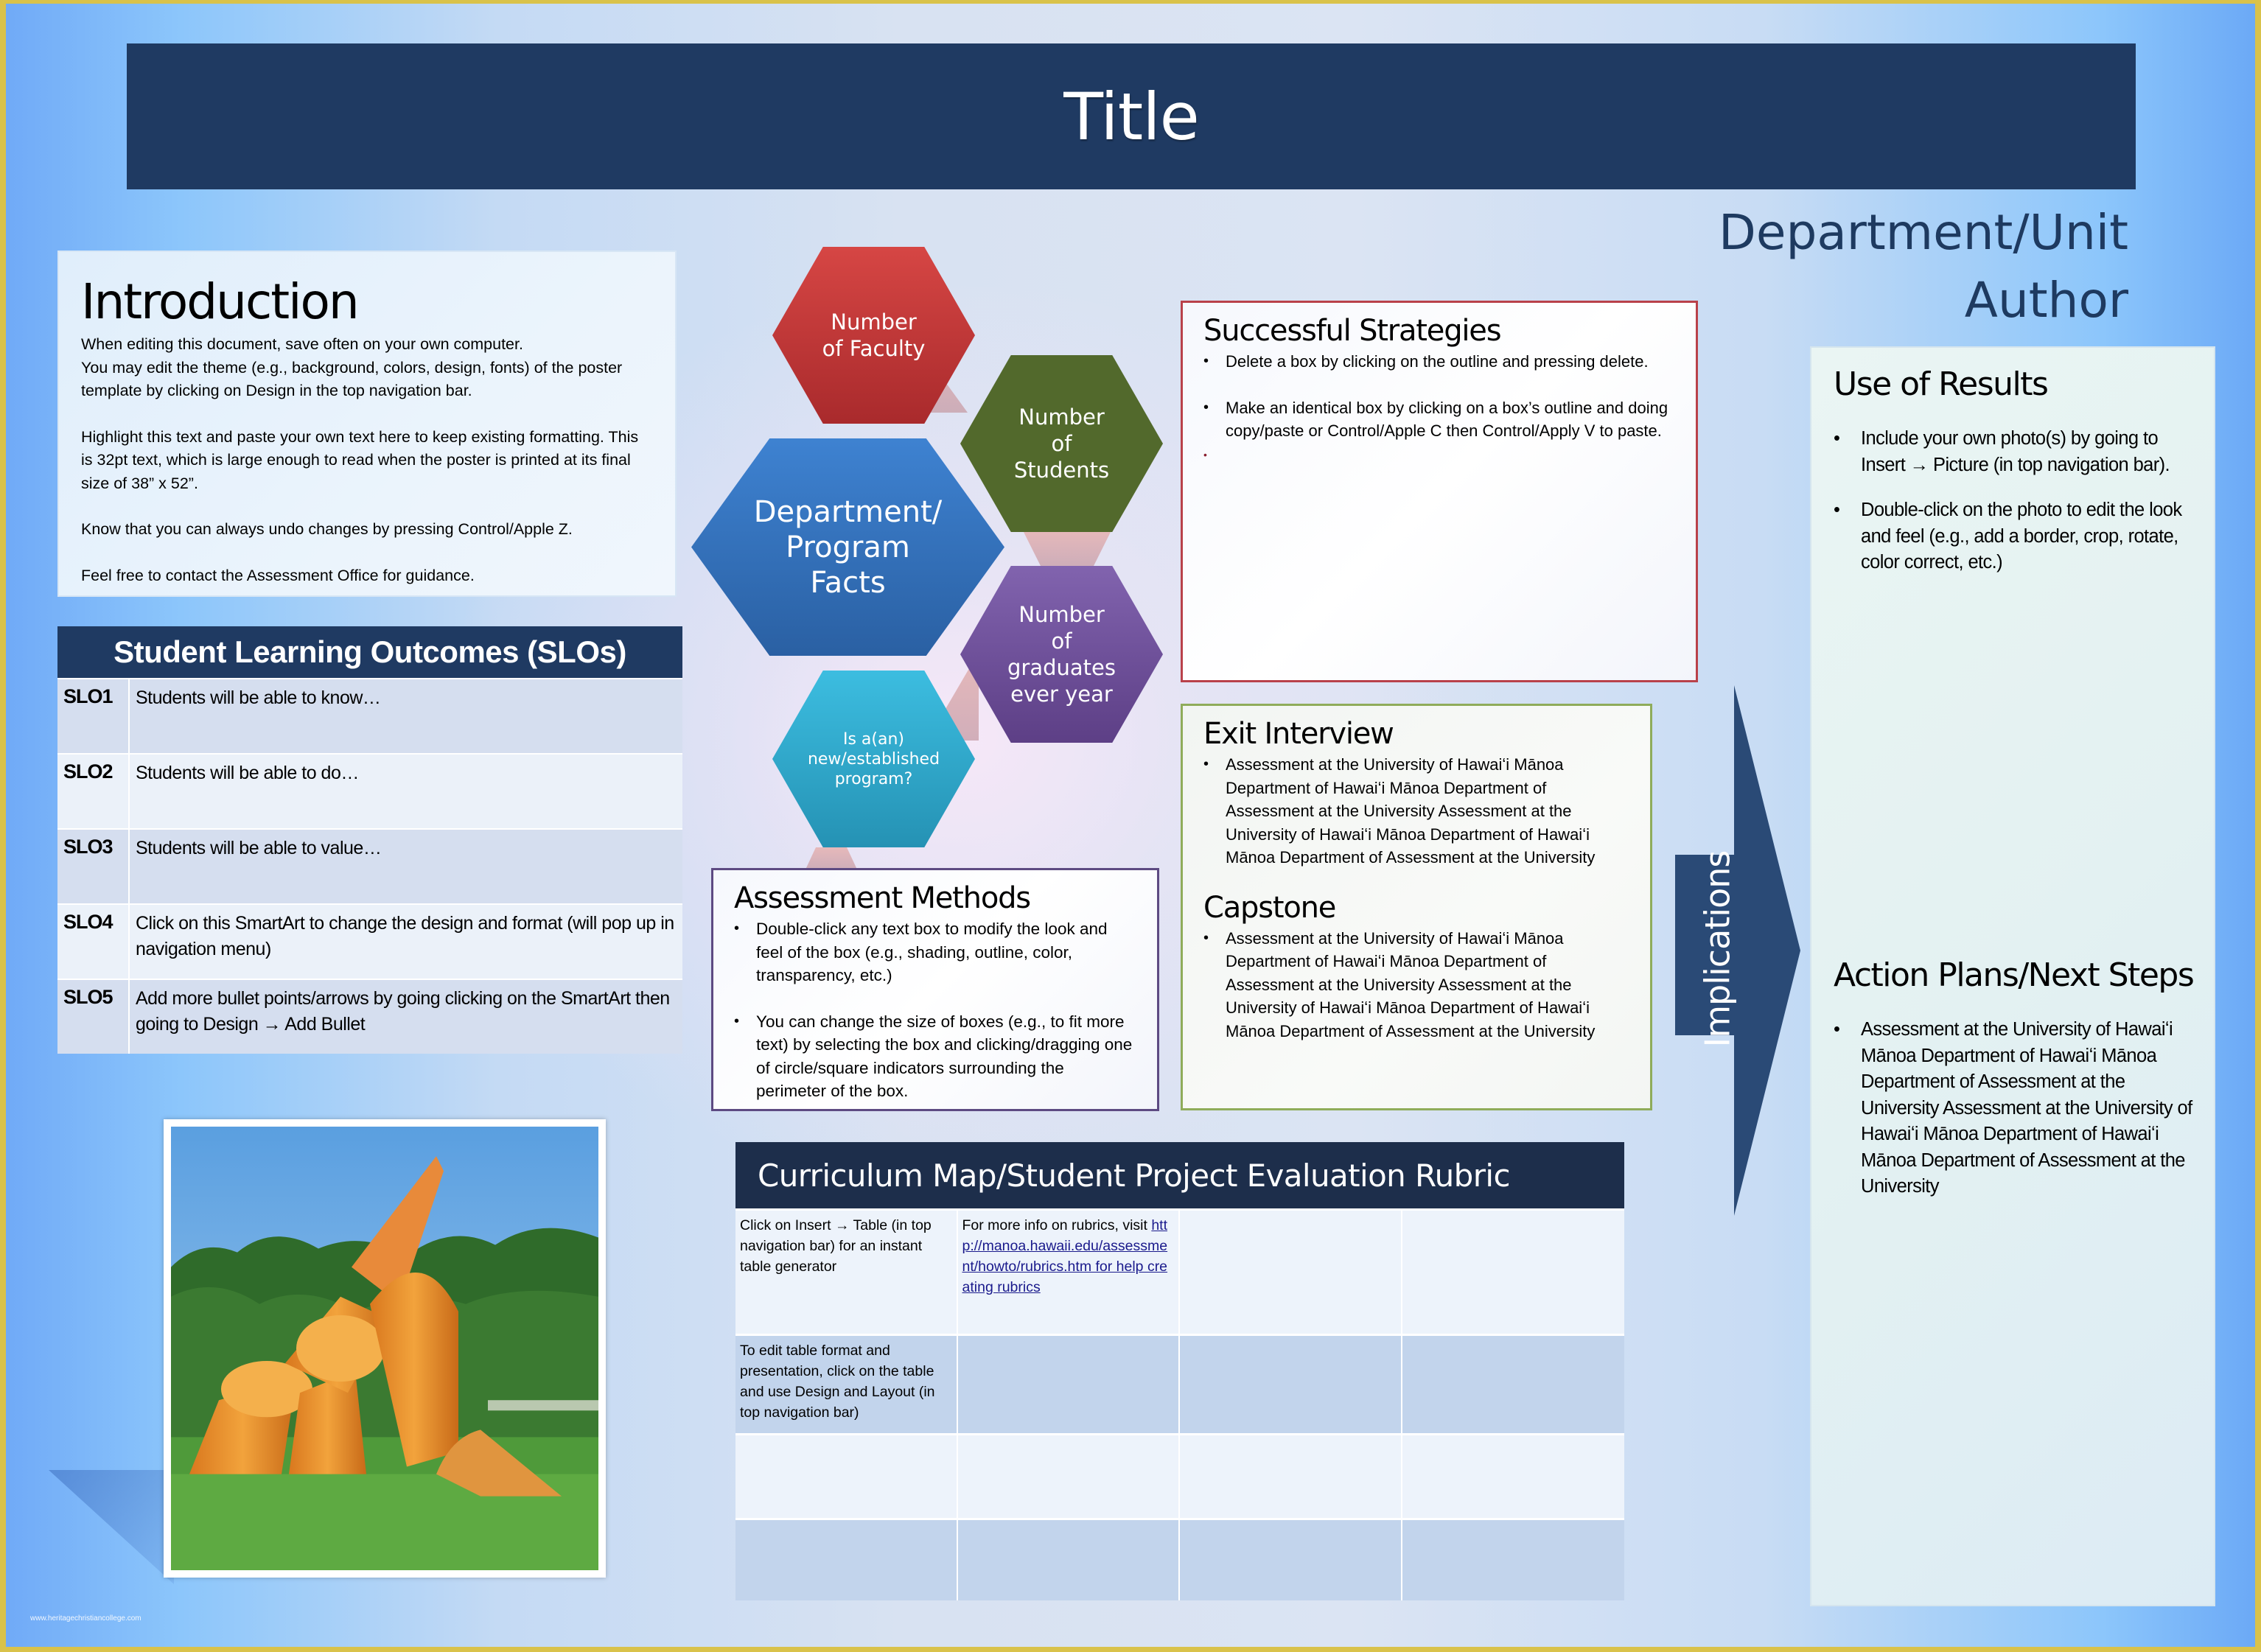  What do you see at coordinates (220, 301) in the screenshot?
I see `introduction-heading: Introduction` at bounding box center [220, 301].